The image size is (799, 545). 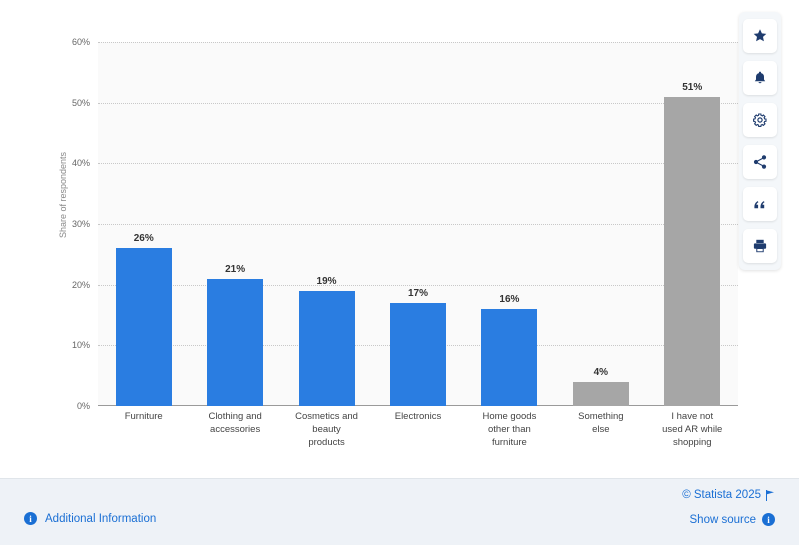 I want to click on bar-slot: 26%, so click(x=143, y=224).